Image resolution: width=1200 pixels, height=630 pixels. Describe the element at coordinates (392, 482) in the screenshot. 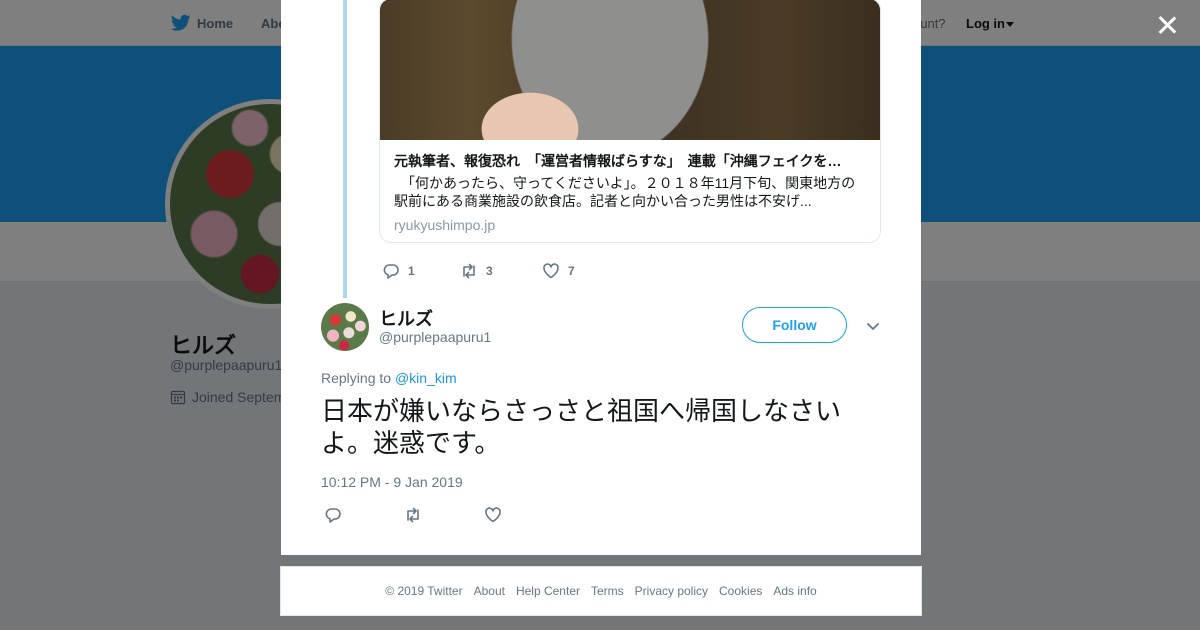

I see `tweet-timestamp: 10:12 PM - 9 Jan 2019` at that location.